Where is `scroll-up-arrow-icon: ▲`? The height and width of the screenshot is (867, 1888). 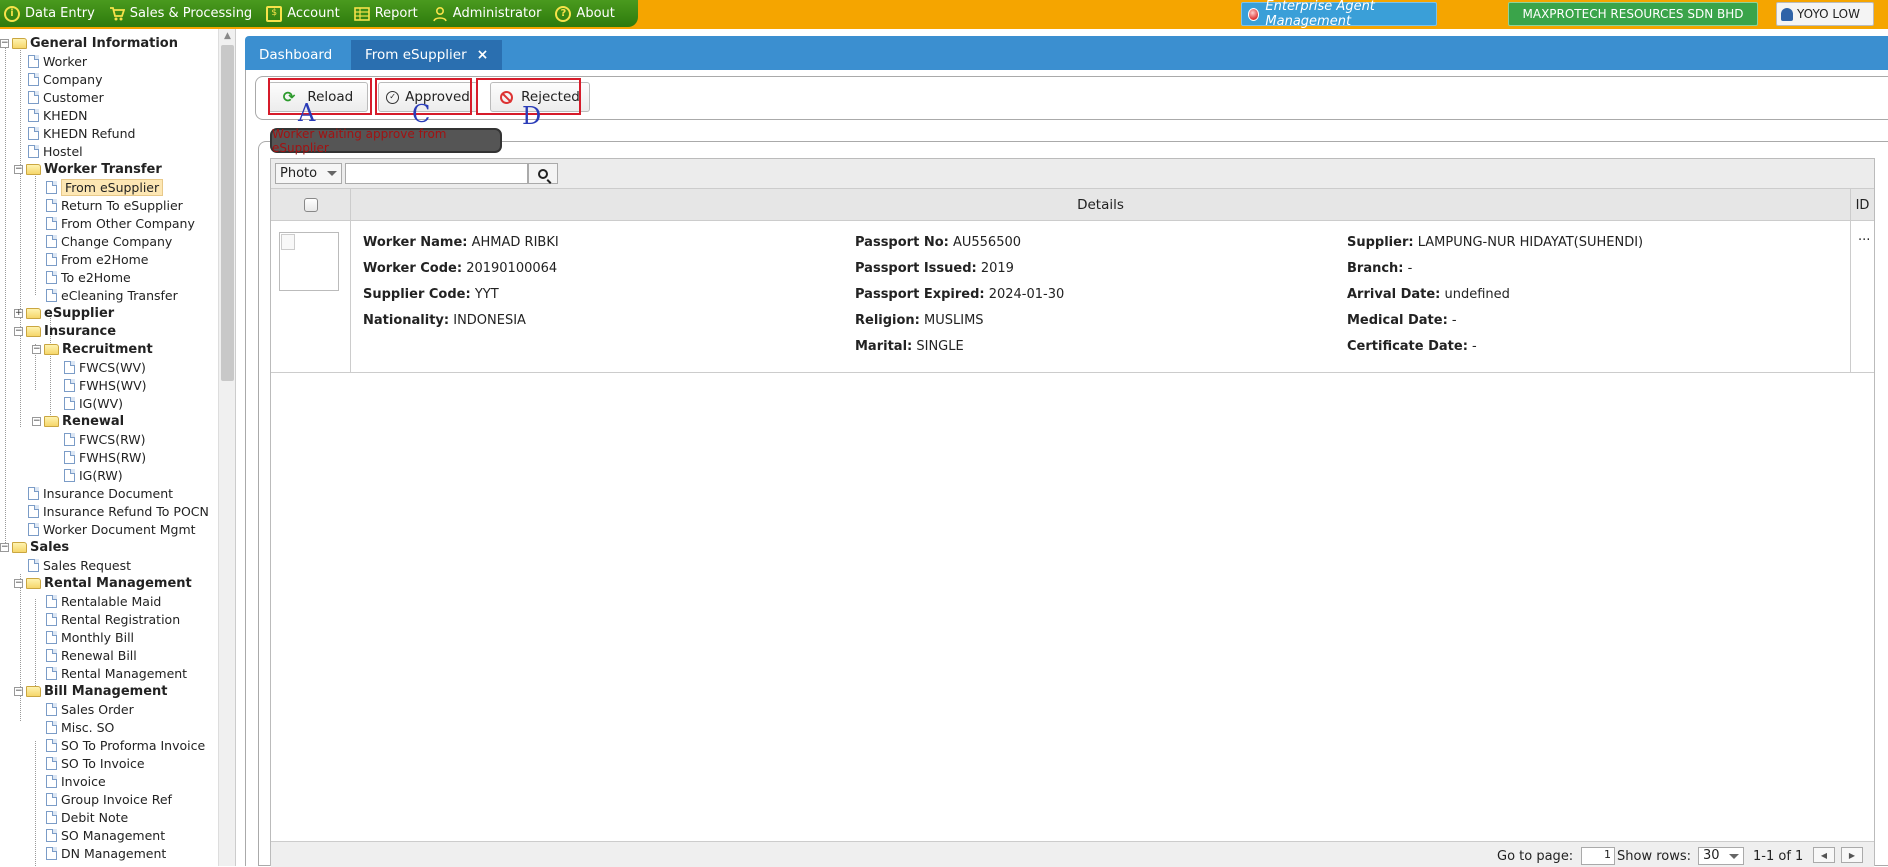 scroll-up-arrow-icon: ▲ is located at coordinates (227, 38).